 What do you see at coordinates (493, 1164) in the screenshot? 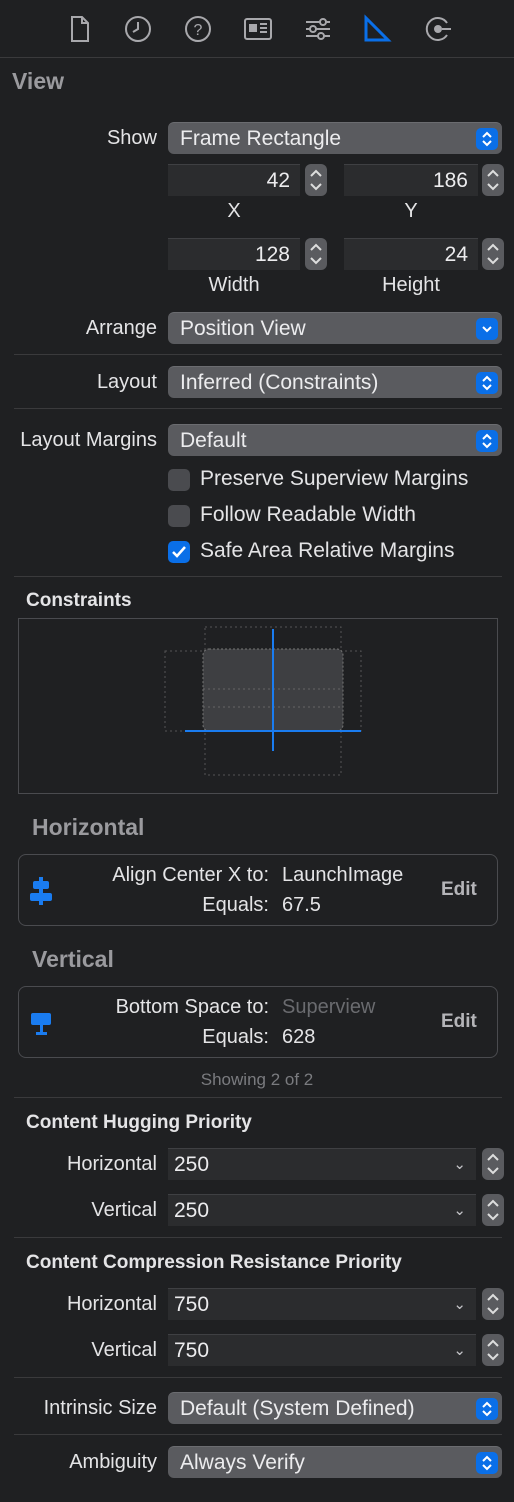
I see `hugging-horizontal-stepper` at bounding box center [493, 1164].